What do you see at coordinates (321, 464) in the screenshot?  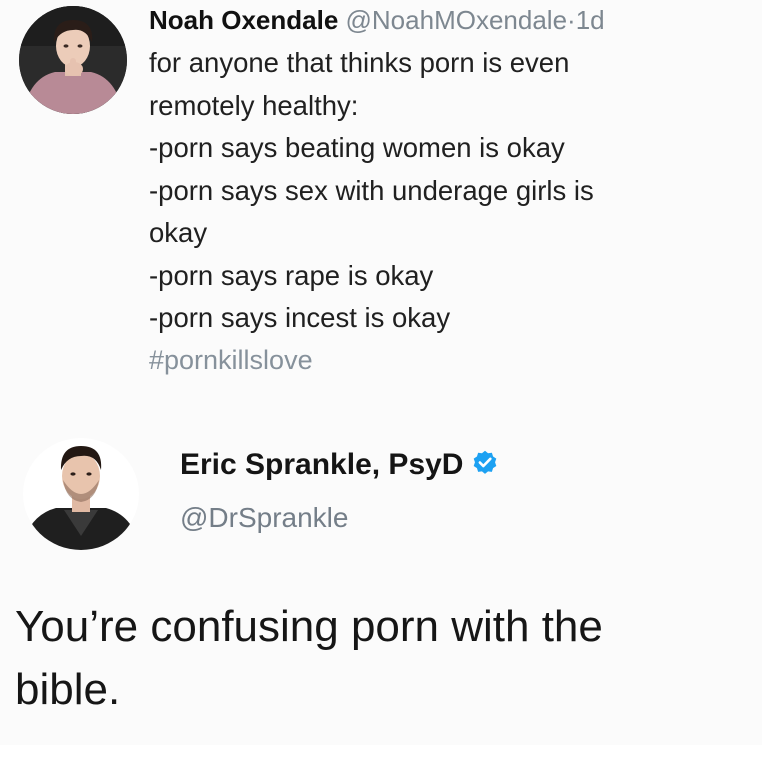 I see `author-name: Eric Sprankle, PsyD` at bounding box center [321, 464].